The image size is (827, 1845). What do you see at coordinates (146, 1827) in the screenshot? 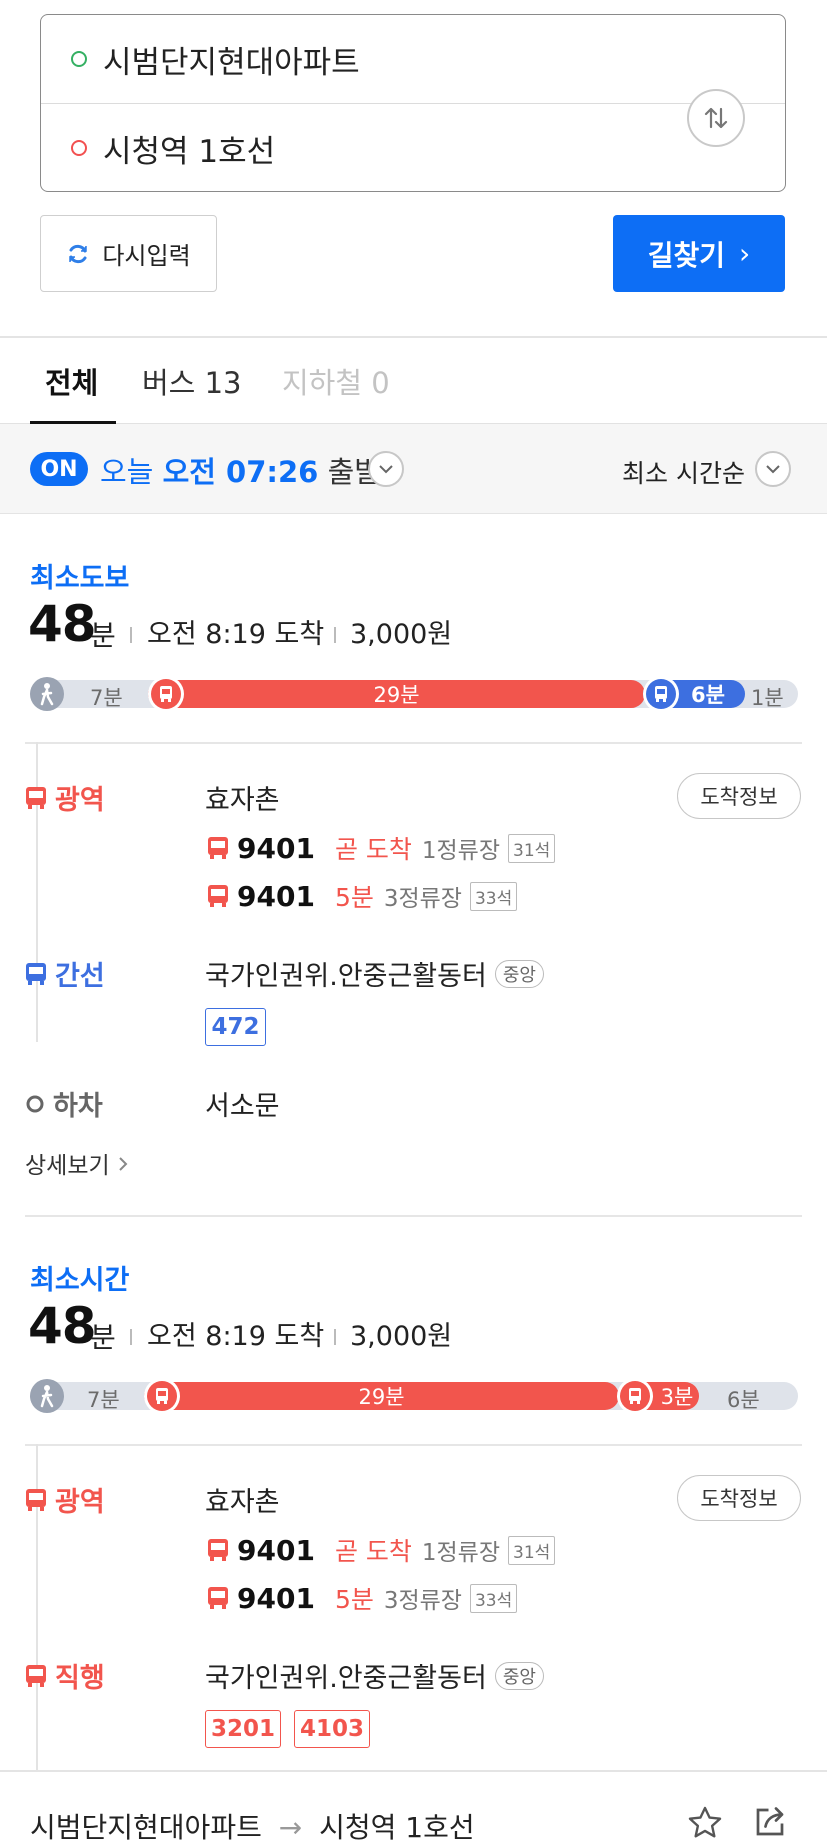
I see `bottom-origin: 시범단지현대아파트` at bounding box center [146, 1827].